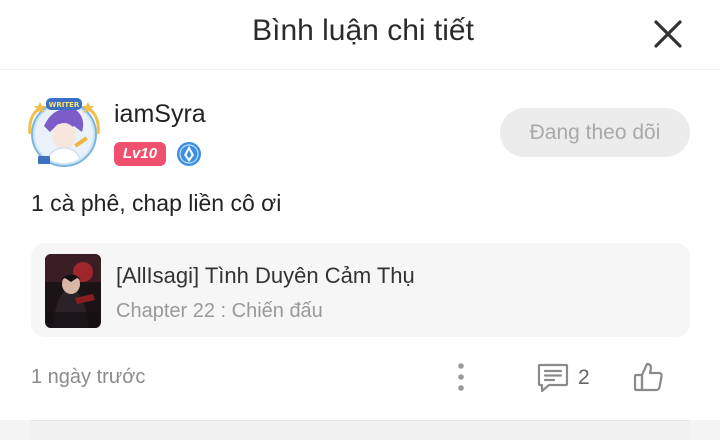 This screenshot has height=440, width=720. I want to click on more-vertical-icon, so click(461, 377).